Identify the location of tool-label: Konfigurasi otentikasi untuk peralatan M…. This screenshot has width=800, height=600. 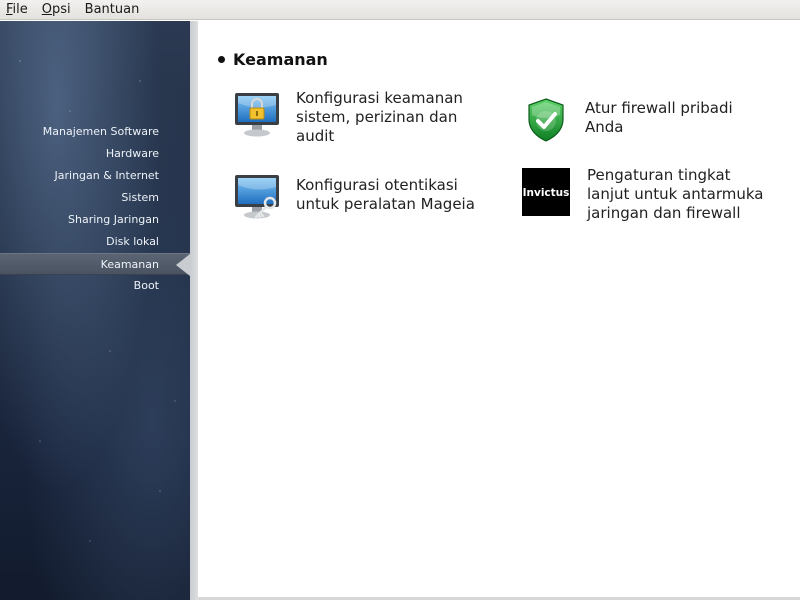
(385, 194).